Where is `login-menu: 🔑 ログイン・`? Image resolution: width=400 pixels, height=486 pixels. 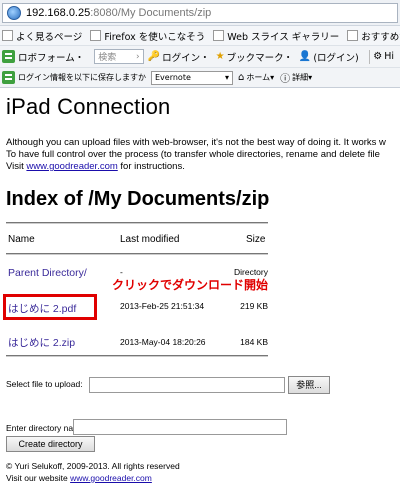 login-menu: 🔑 ログイン・ is located at coordinates (179, 57).